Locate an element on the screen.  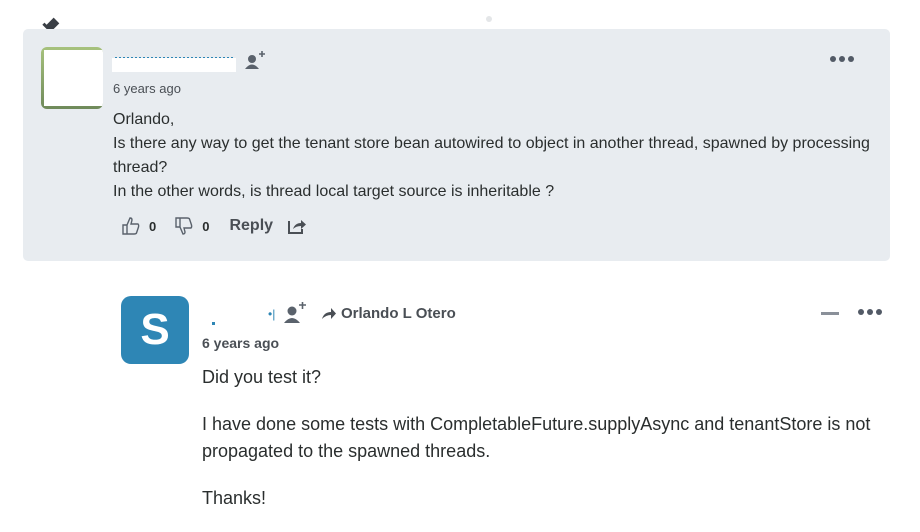
comment-paragraph: Did you test it? is located at coordinates (262, 377).